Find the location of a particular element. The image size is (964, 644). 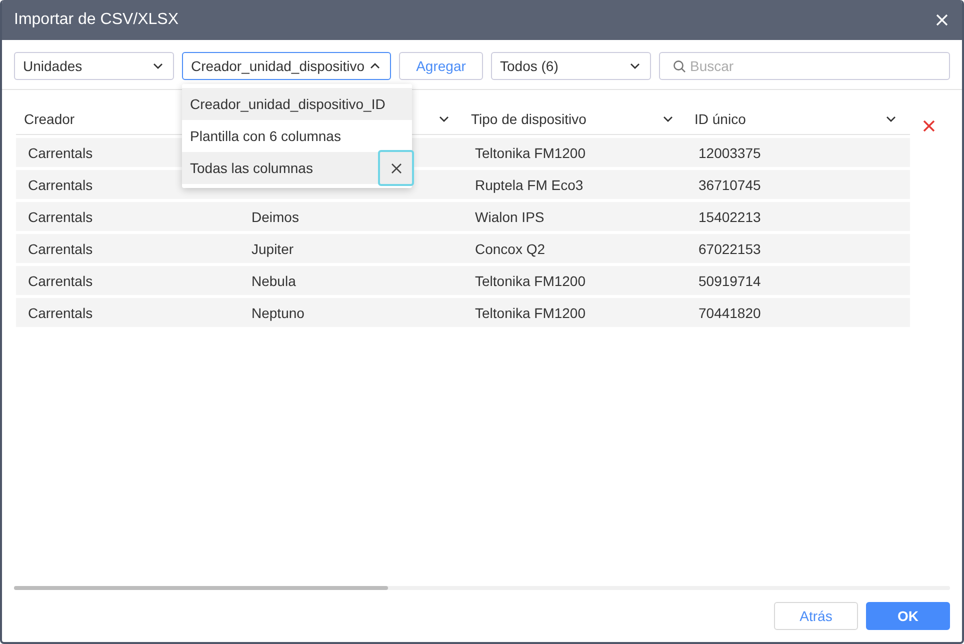

table-cell: 12003375 is located at coordinates (729, 152).